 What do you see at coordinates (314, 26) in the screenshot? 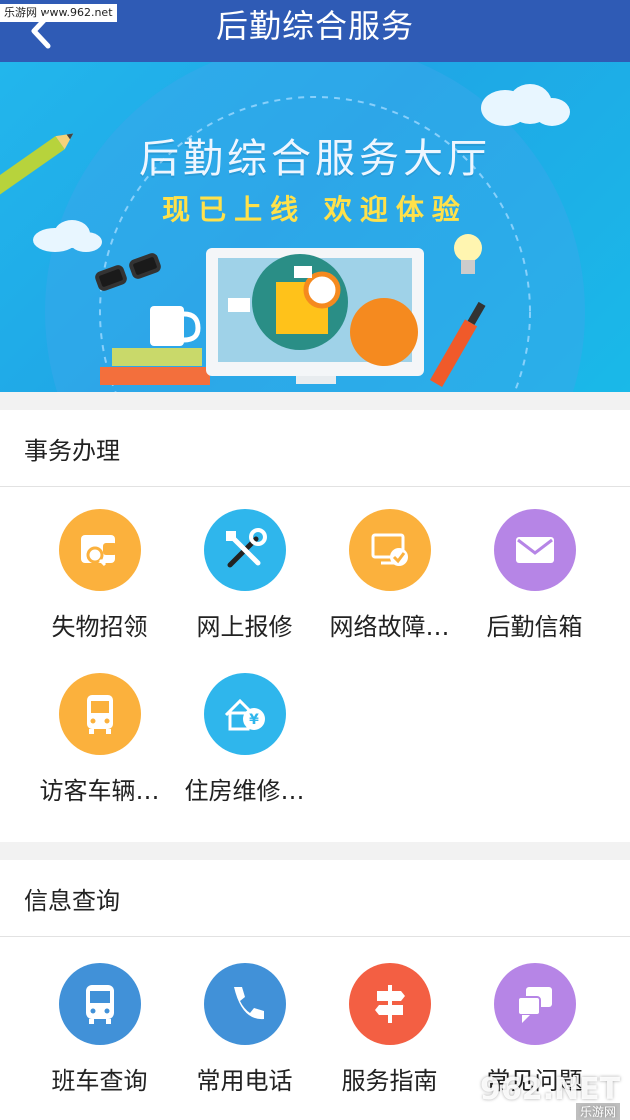
I see `page-title: 后勤综合服务` at bounding box center [314, 26].